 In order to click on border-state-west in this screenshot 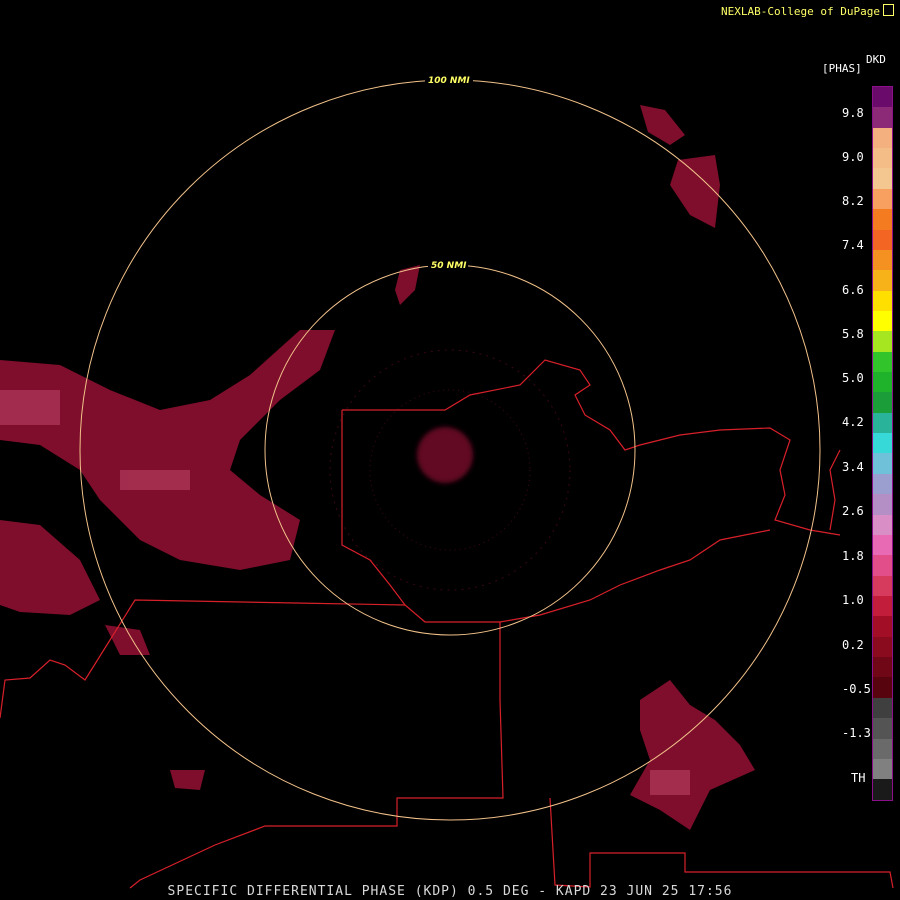, I will do `click(203, 659)`.